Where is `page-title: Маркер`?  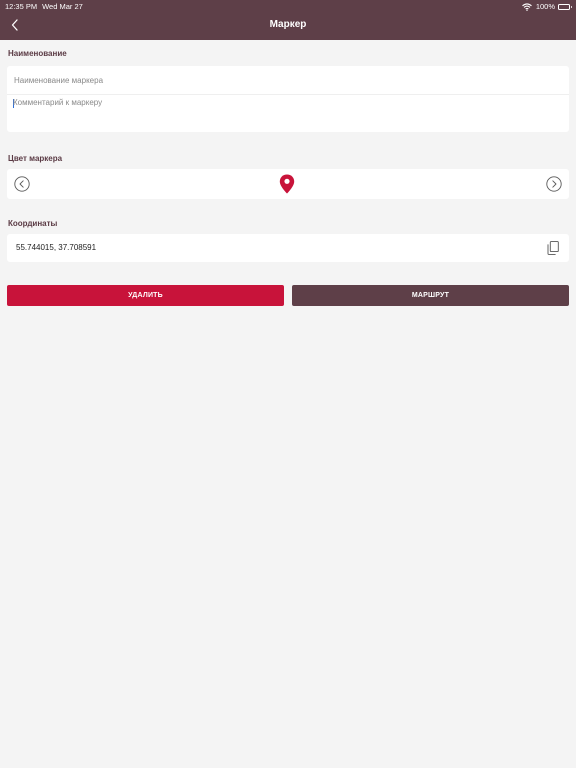 page-title: Маркер is located at coordinates (288, 24).